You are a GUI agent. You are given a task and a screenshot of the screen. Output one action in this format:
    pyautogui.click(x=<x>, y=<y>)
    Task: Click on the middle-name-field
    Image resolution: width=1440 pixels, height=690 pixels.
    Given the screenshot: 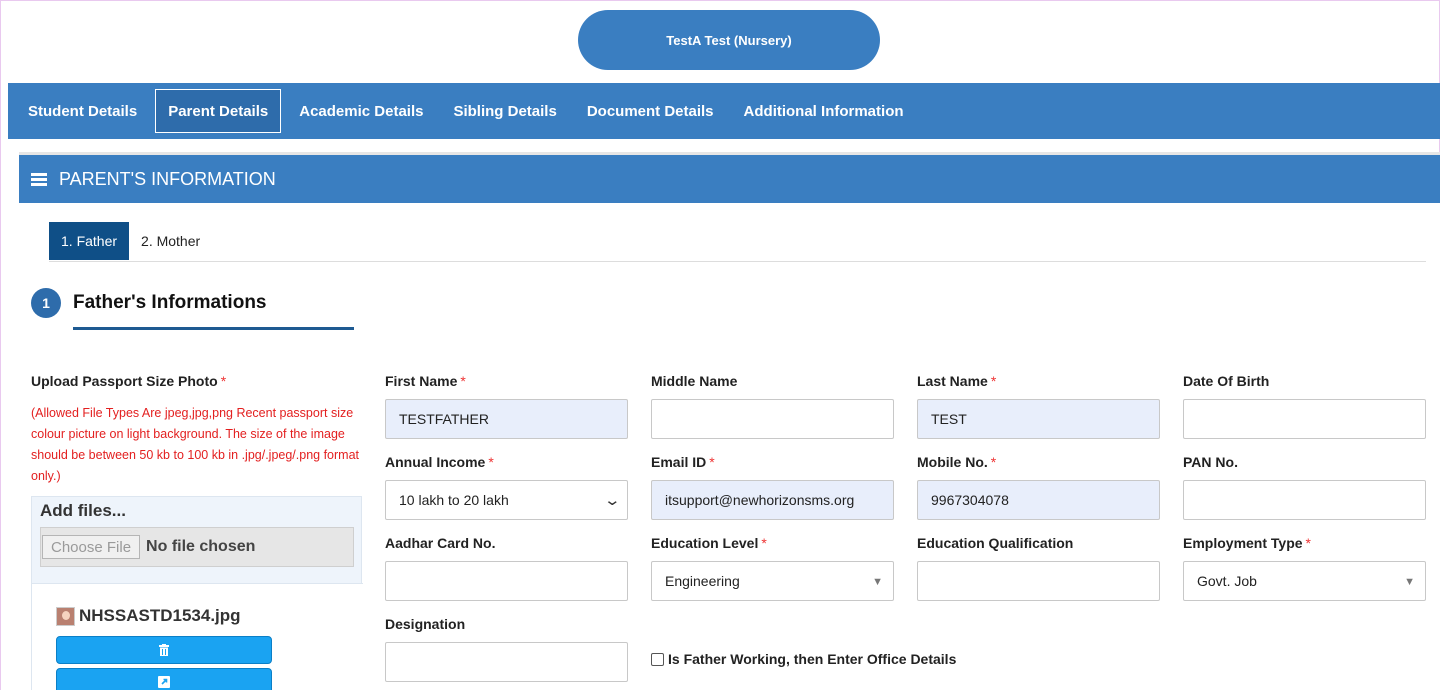 What is the action you would take?
    pyautogui.click(x=772, y=419)
    